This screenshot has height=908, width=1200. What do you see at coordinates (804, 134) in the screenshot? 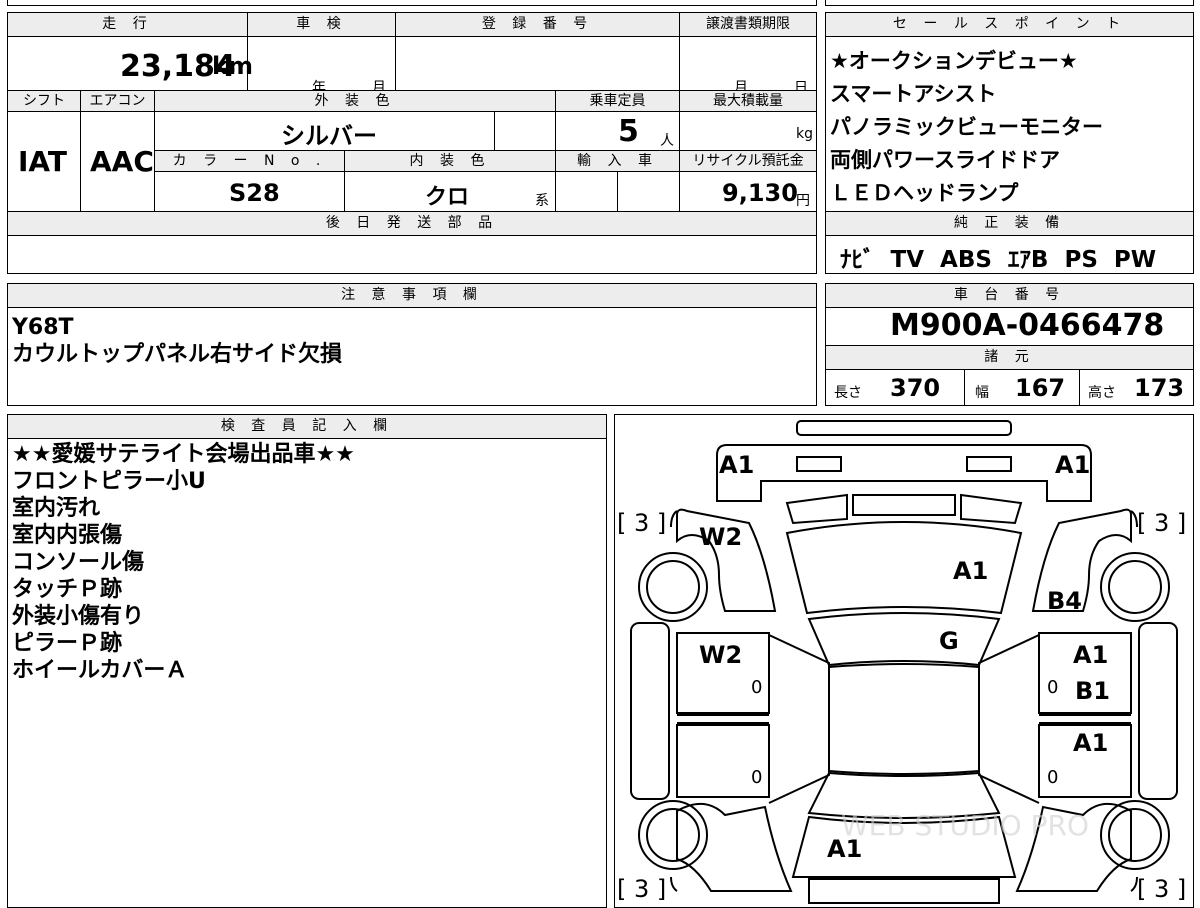
I see `max-load-unit: kg` at bounding box center [804, 134].